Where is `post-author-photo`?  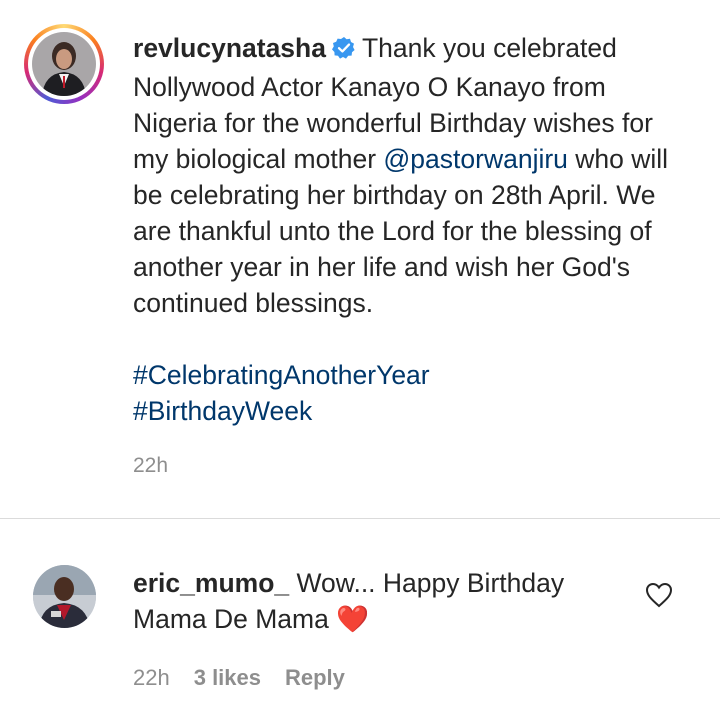
post-author-photo is located at coordinates (64, 64).